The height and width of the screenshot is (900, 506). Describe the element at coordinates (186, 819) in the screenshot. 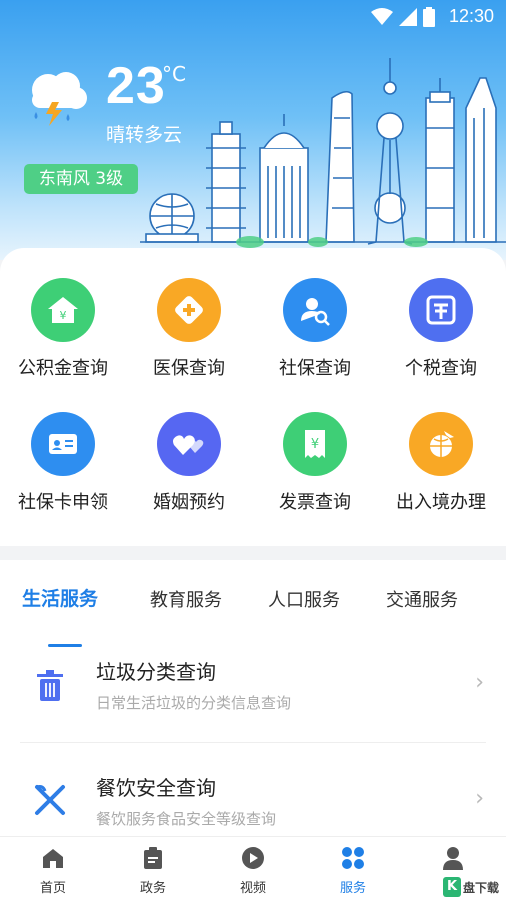

I see `list-item-description: 餐饮服务食品安全等级查询` at that location.